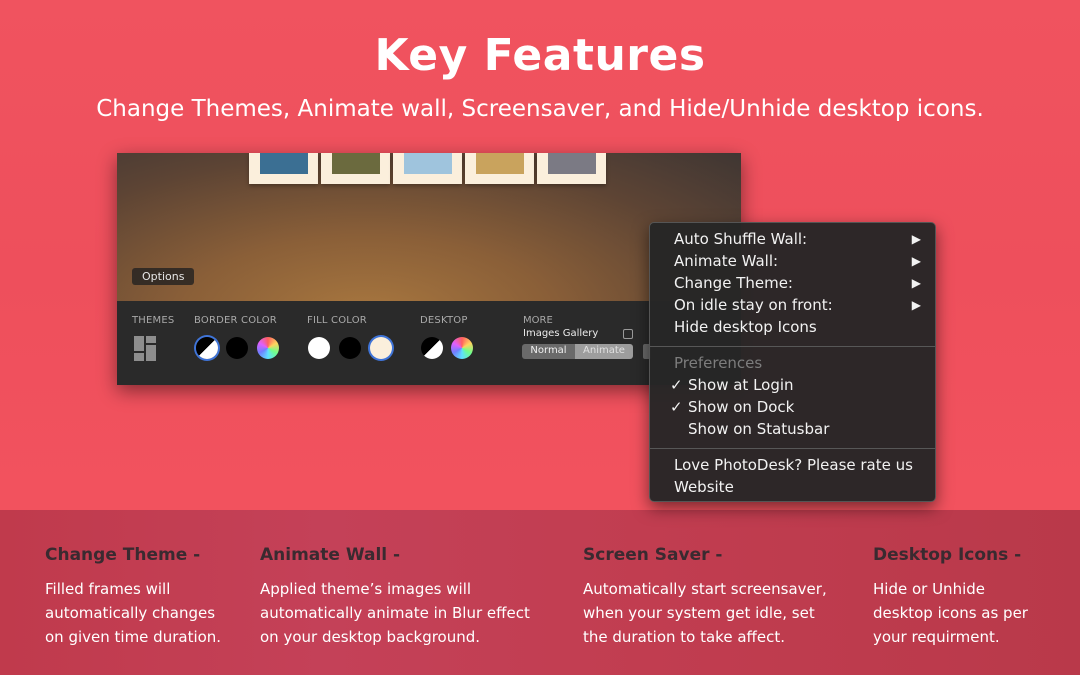 This screenshot has height=675, width=1080. Describe the element at coordinates (684, 637) in the screenshot. I see `feature-line: the duration to take affect.` at that location.